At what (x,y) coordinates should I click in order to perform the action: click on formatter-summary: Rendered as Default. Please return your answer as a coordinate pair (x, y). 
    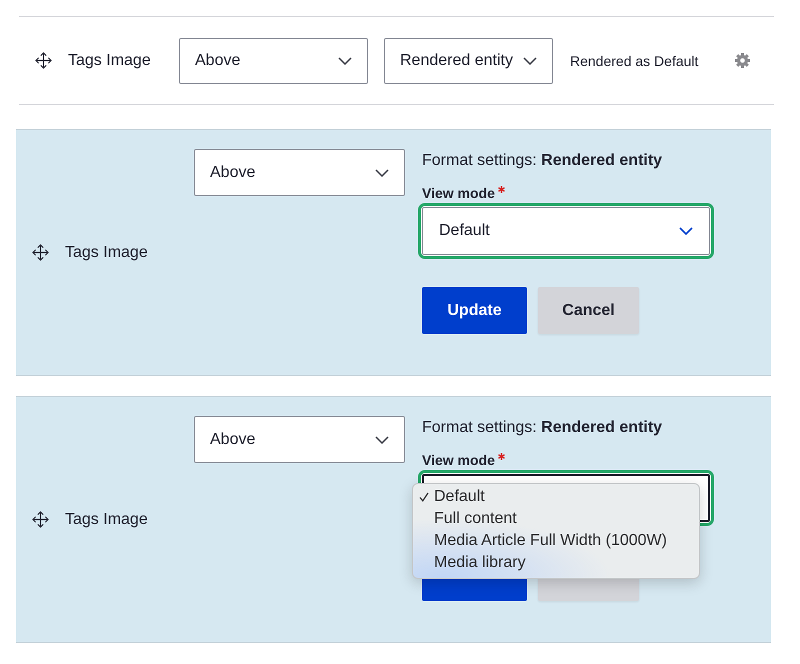
    Looking at the image, I should click on (635, 60).